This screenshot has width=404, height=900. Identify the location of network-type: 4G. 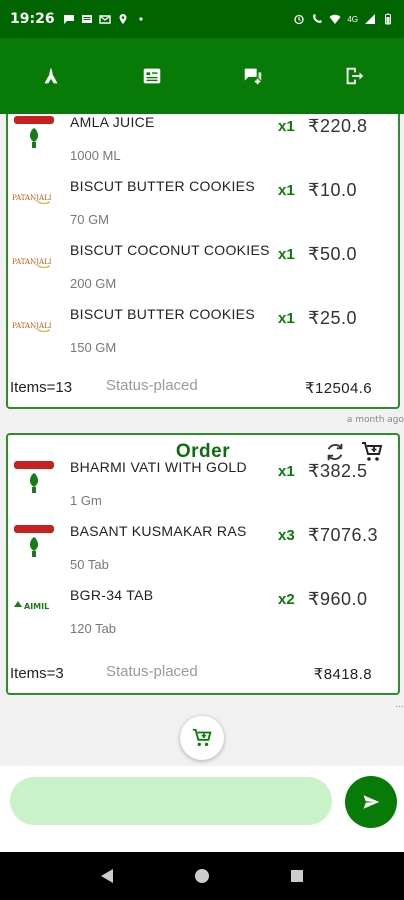
(352, 19).